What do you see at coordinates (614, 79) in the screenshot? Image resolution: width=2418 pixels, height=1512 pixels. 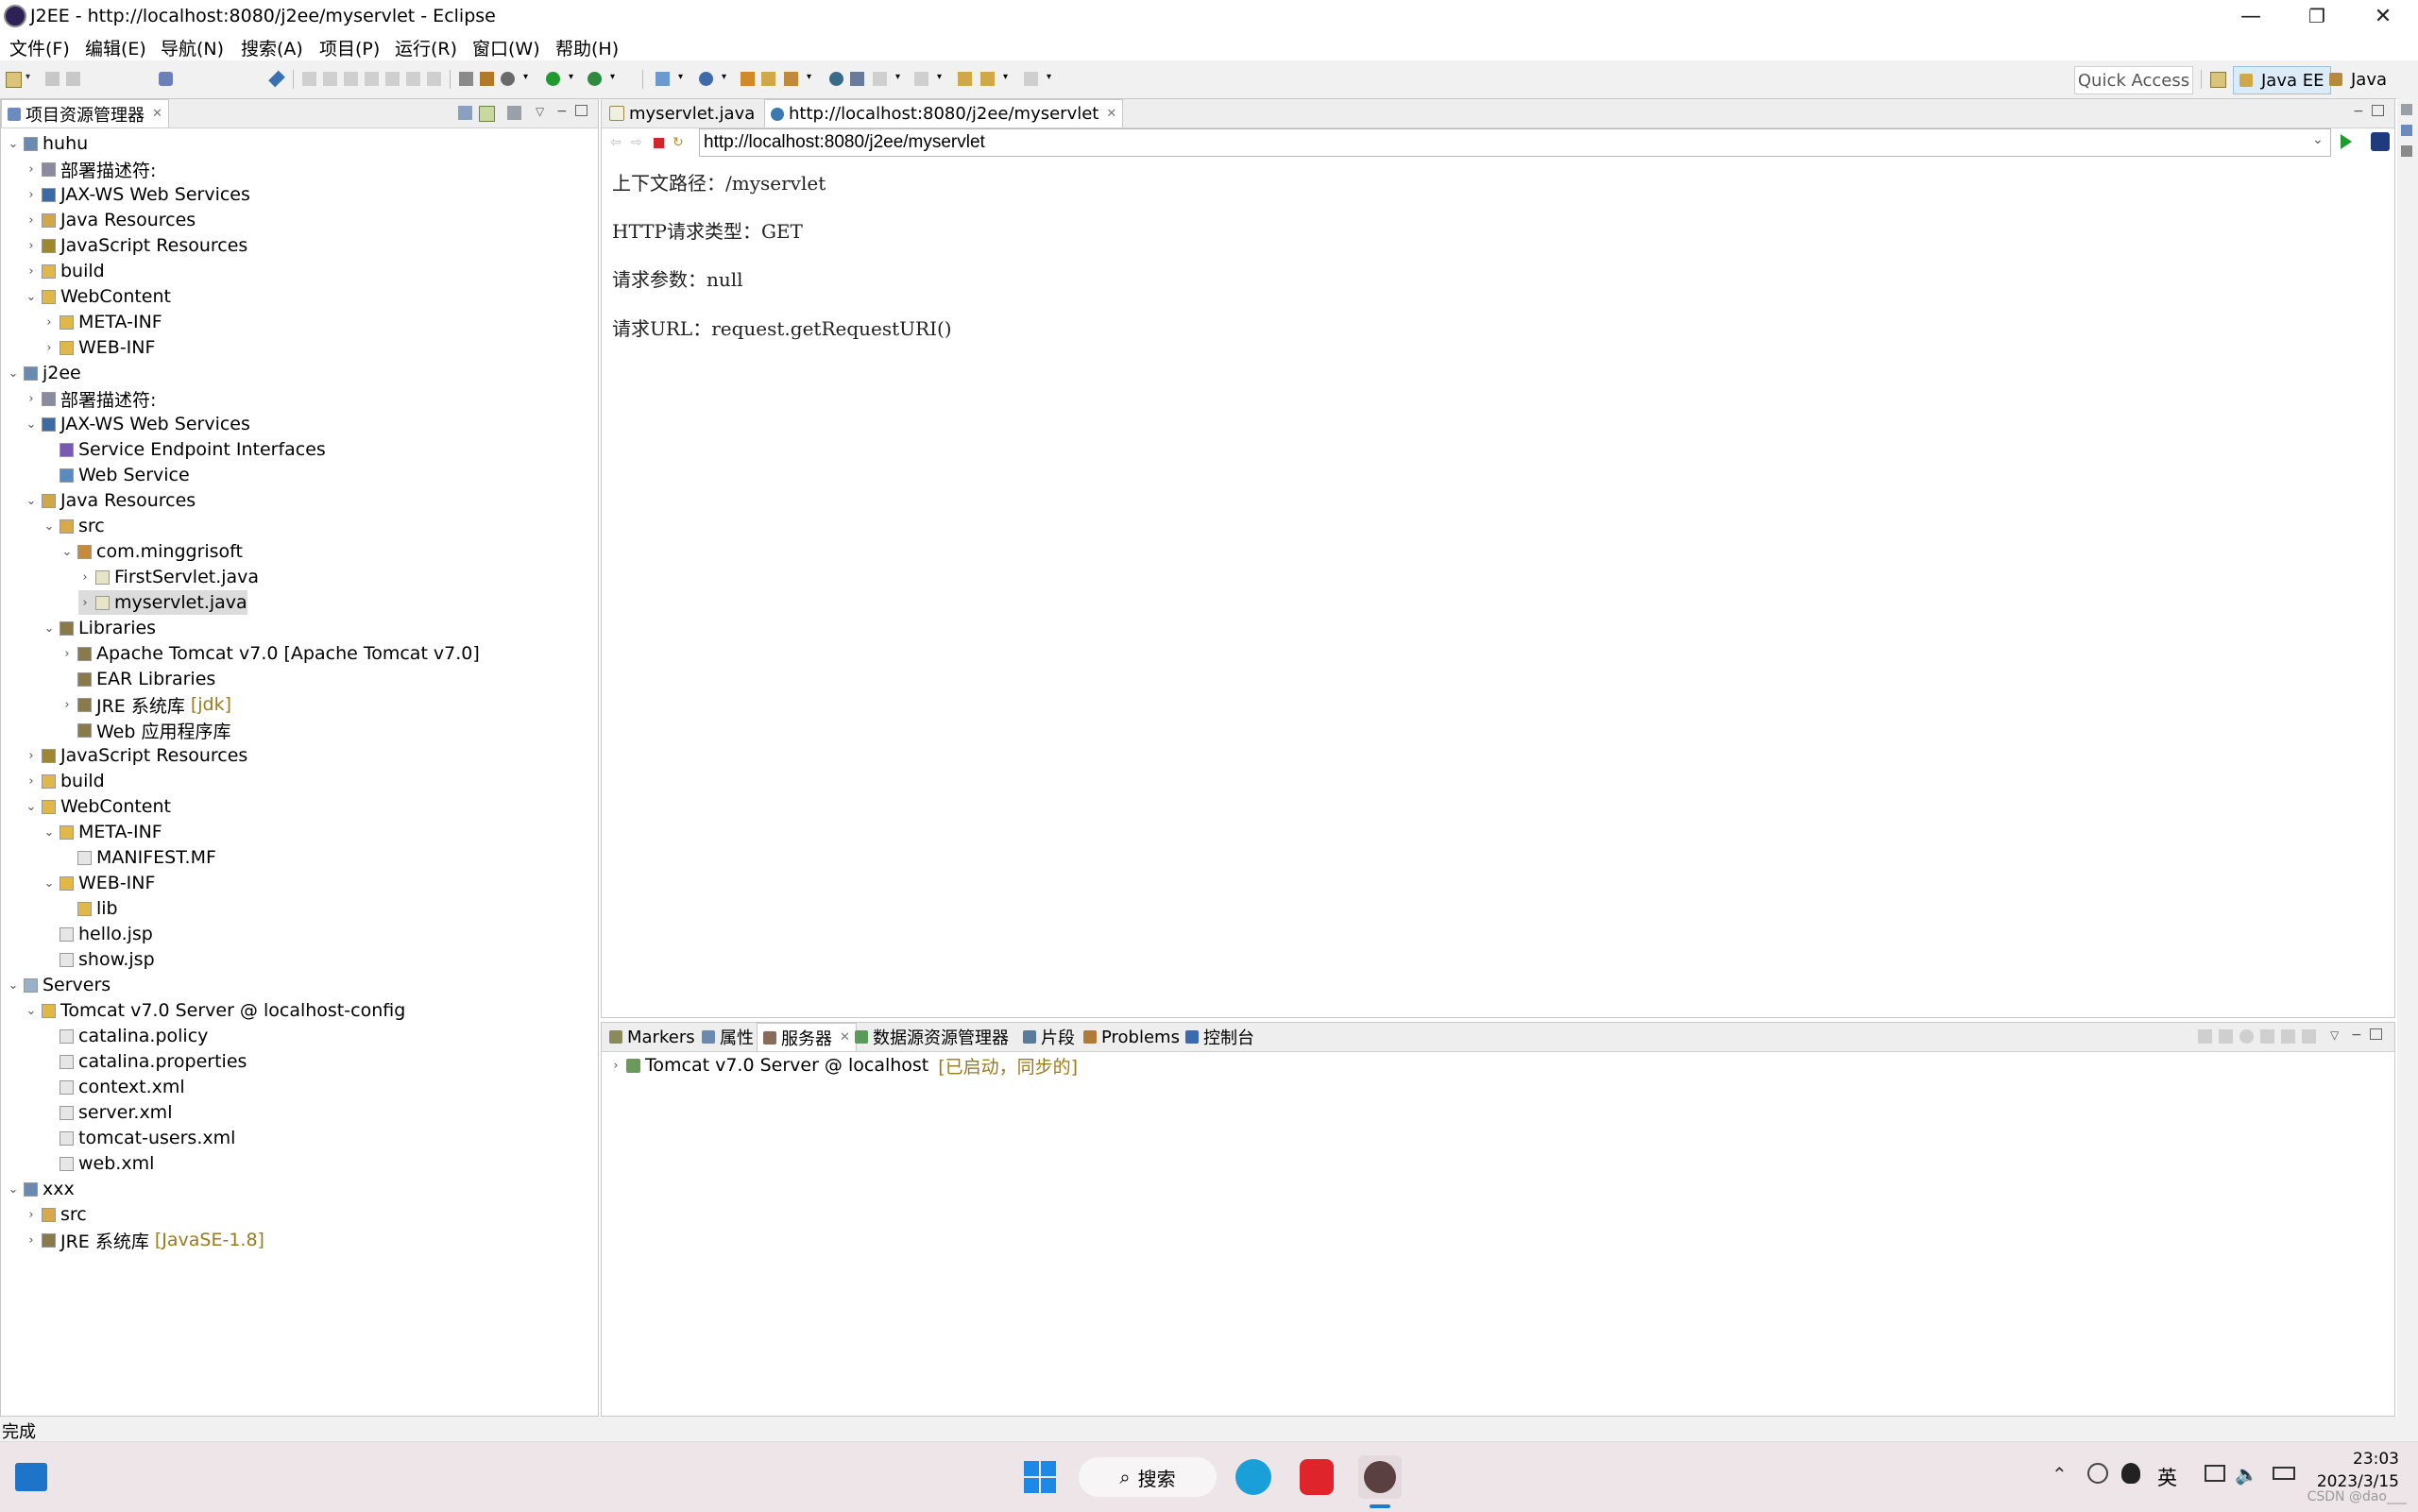 I see `external-tools-dropdown-icon: ▾` at bounding box center [614, 79].